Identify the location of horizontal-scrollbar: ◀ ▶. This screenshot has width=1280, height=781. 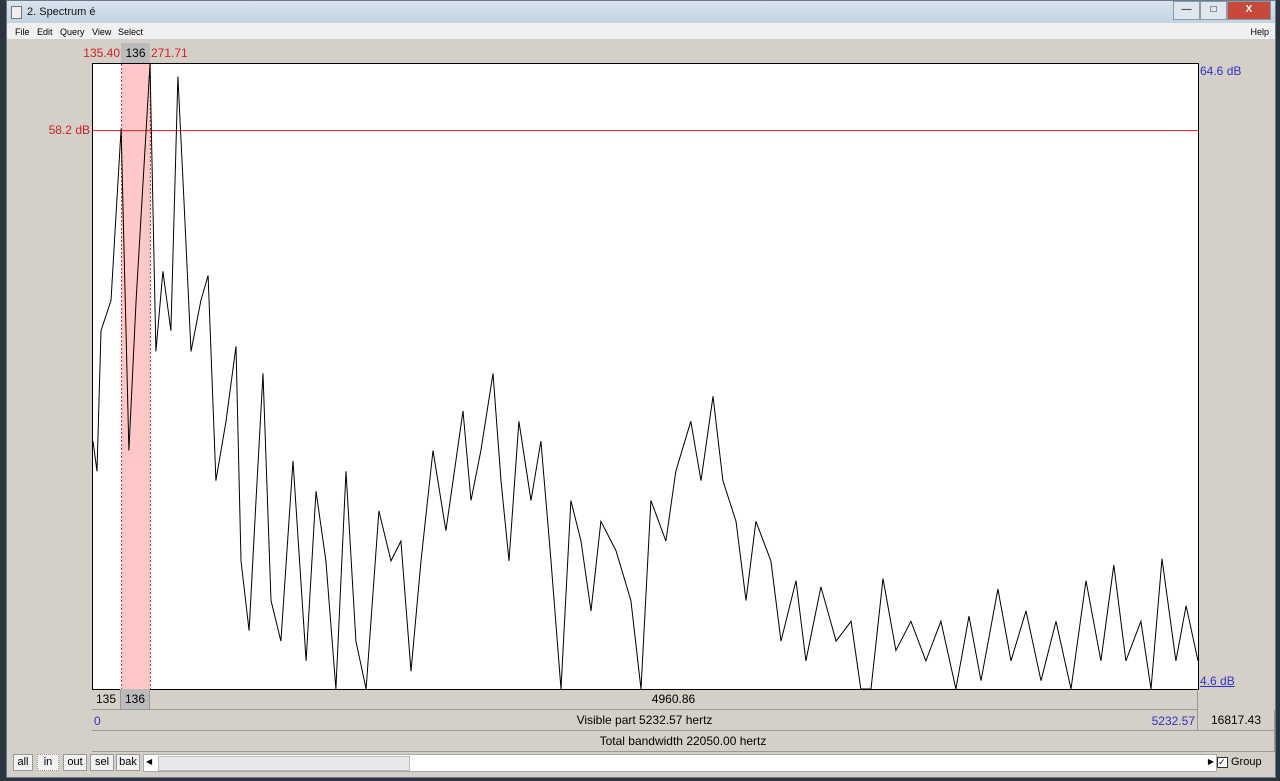
(680, 763).